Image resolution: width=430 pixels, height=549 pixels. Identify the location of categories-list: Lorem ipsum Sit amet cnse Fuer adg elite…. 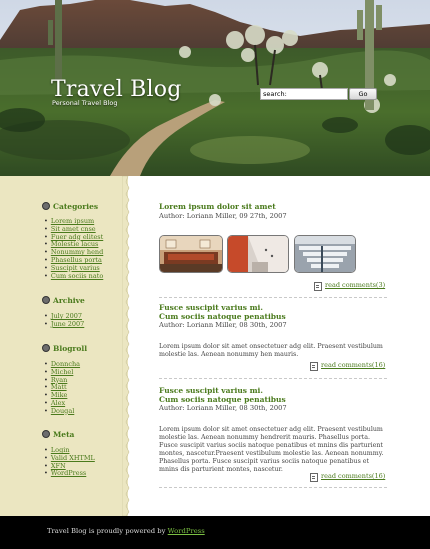
(73, 249).